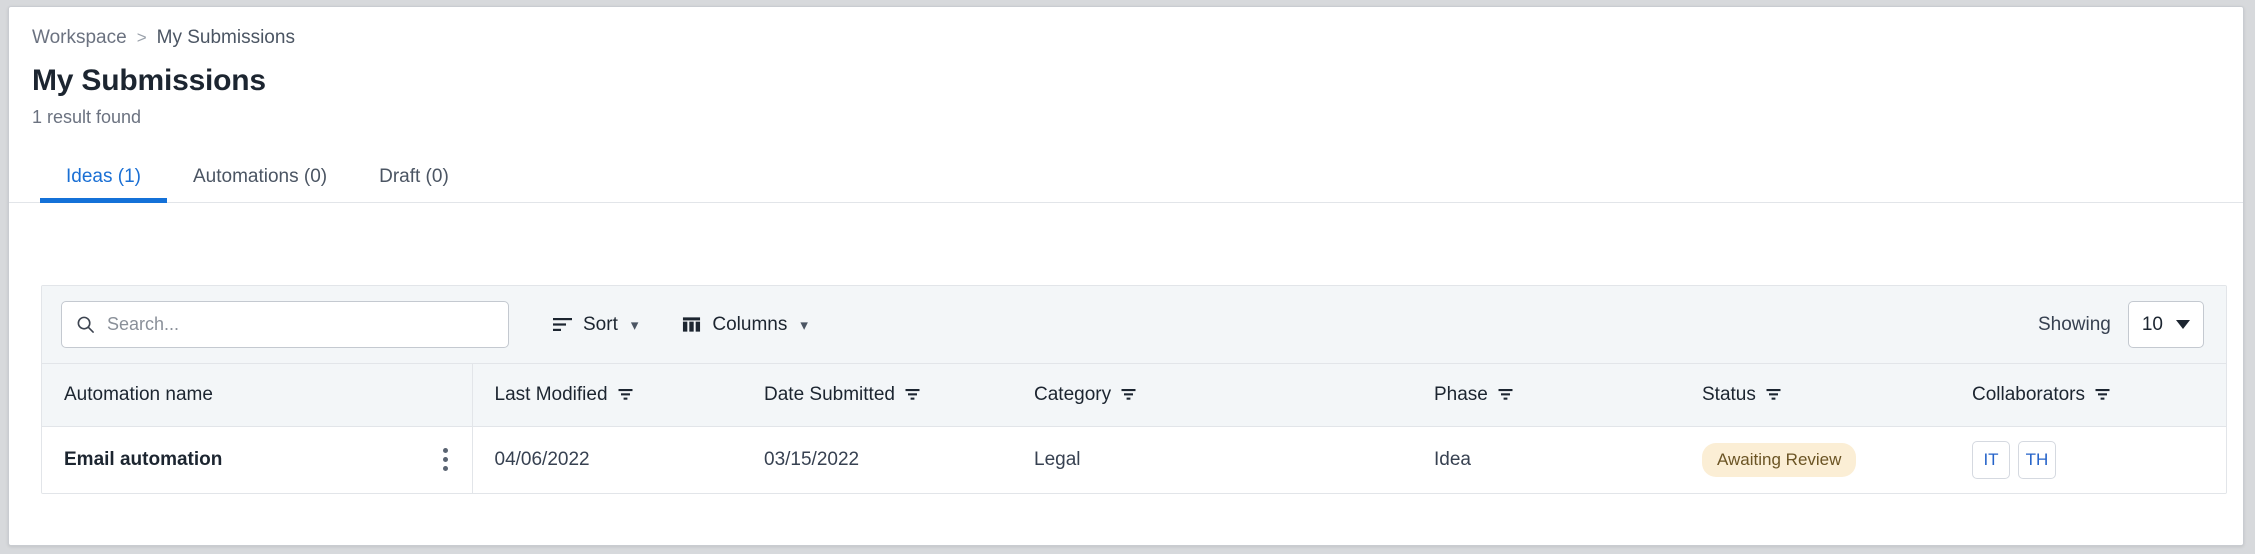  Describe the element at coordinates (562, 324) in the screenshot. I see `sort-lines-icon` at that location.